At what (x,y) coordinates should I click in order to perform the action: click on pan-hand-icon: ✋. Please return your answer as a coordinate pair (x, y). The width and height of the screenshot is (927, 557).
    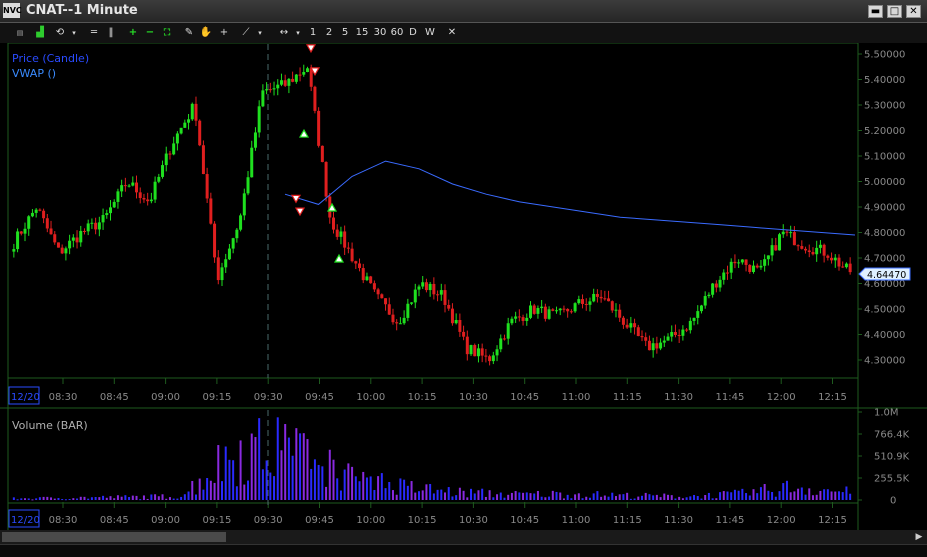
    Looking at the image, I should click on (206, 33).